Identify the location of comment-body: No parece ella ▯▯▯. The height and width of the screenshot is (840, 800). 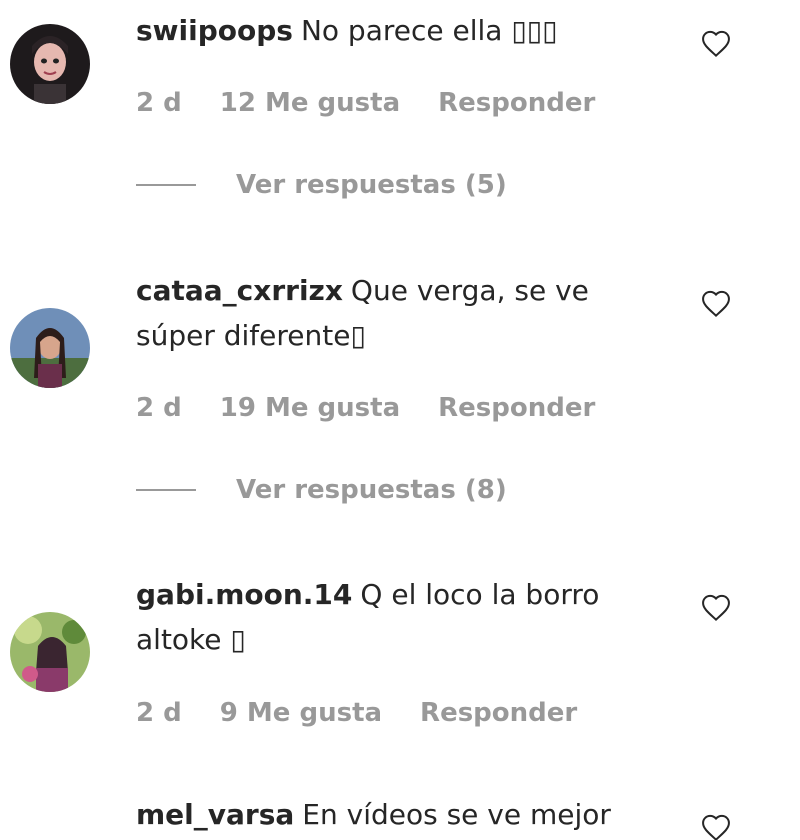
(429, 30).